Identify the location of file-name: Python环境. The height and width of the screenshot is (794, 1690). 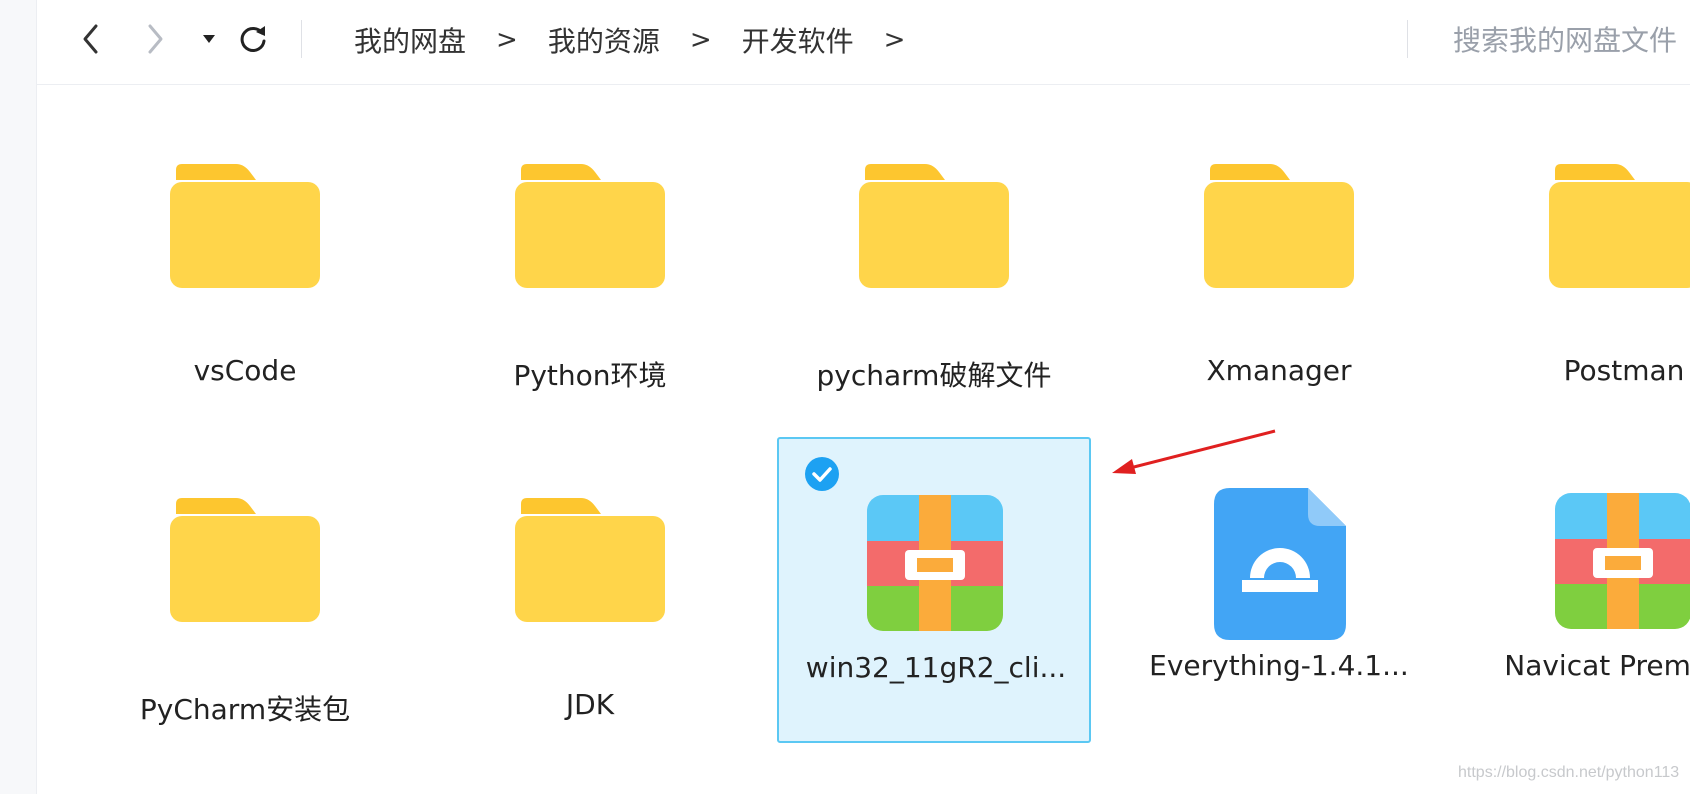
(590, 375).